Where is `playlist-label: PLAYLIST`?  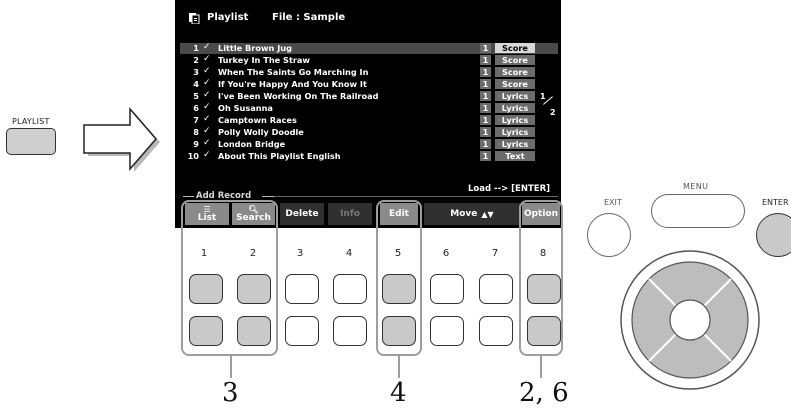
playlist-label: PLAYLIST is located at coordinates (31, 121).